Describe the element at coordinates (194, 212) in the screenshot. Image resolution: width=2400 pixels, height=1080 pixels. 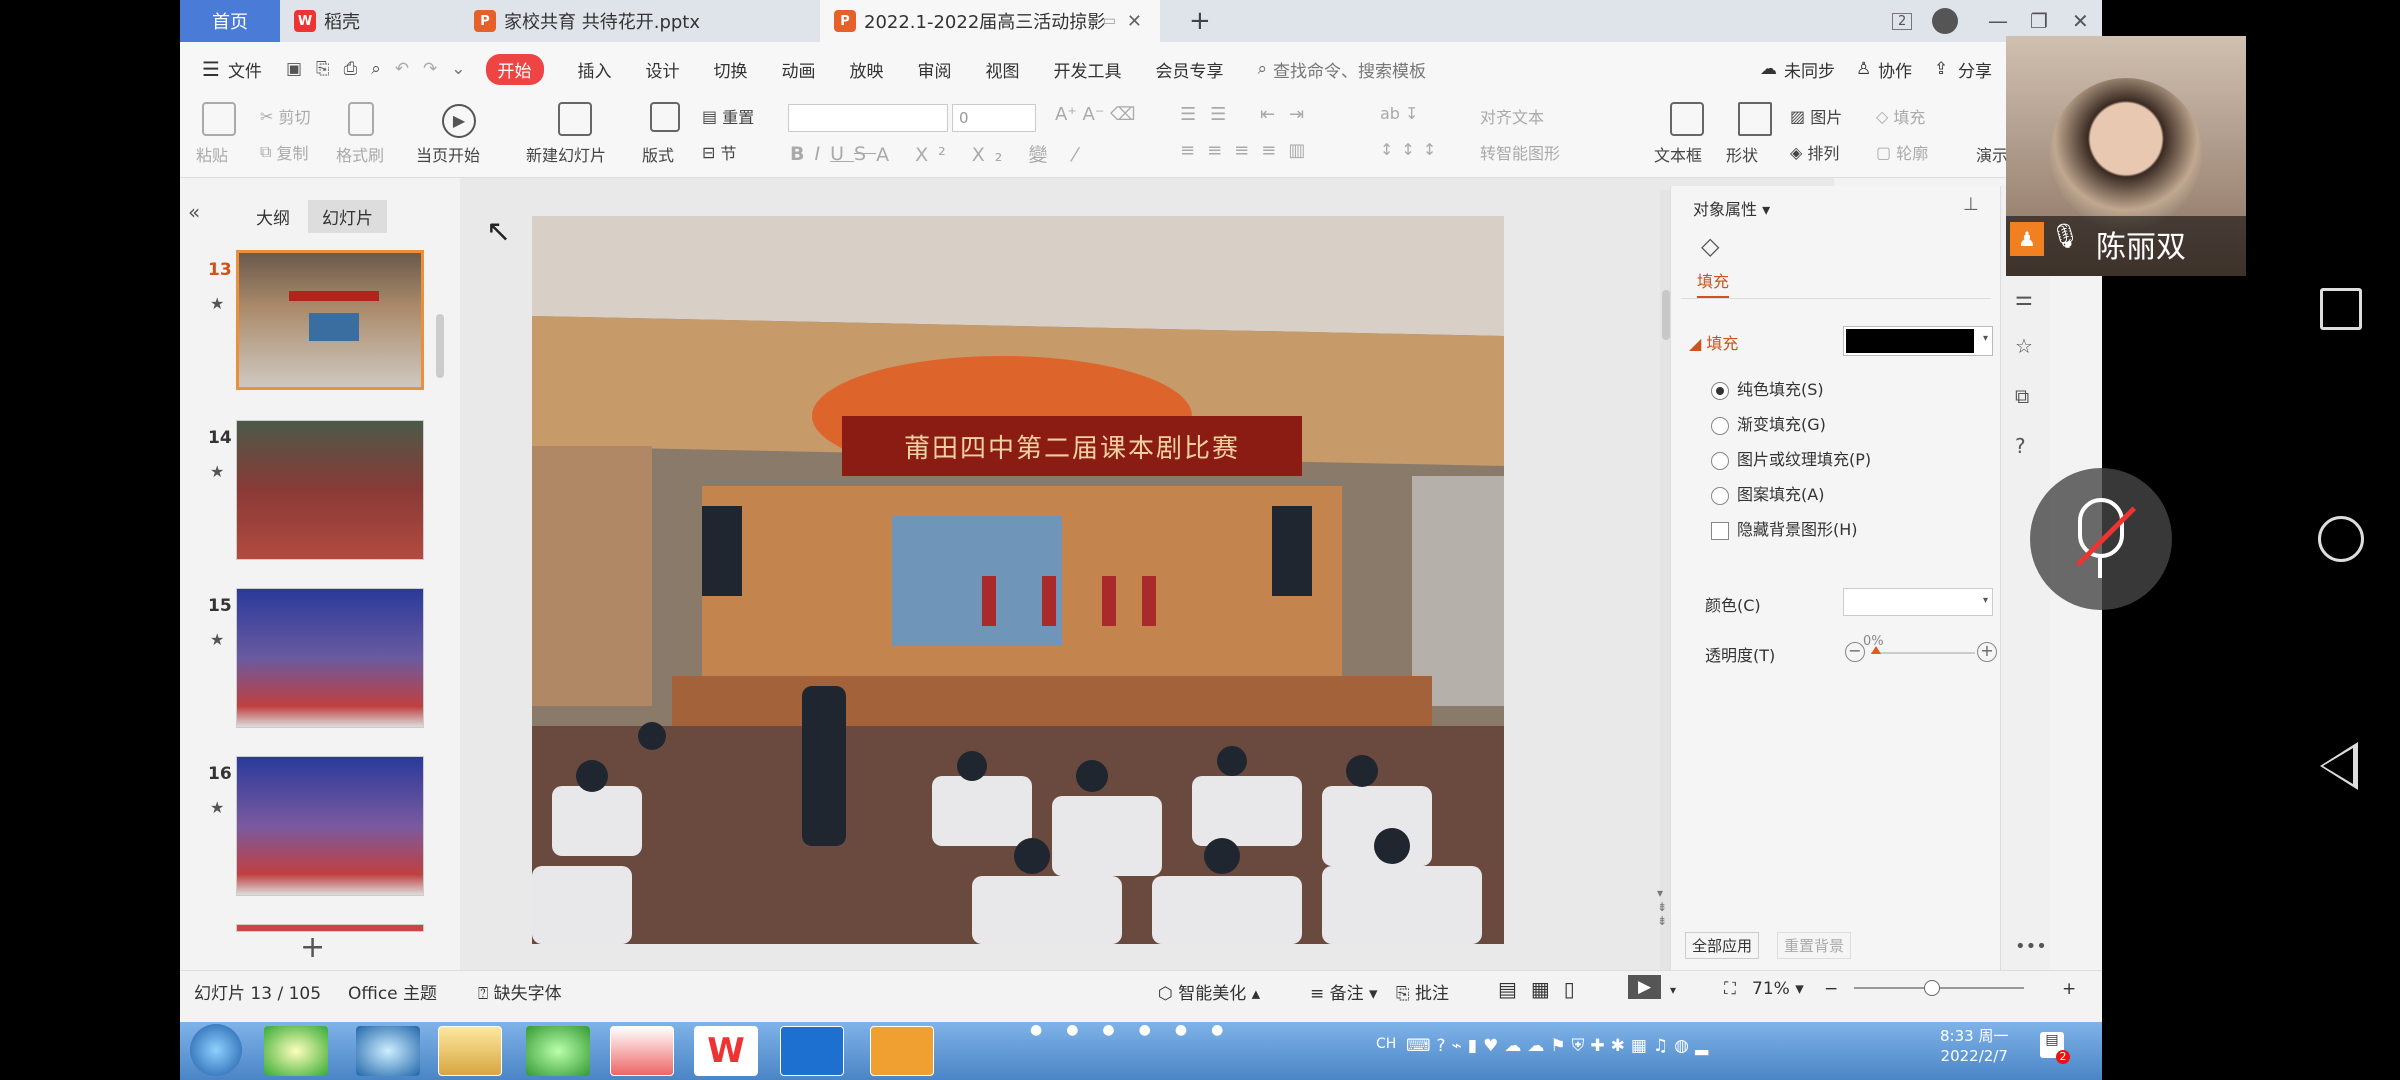
I see `collapse-panel-icon: «` at that location.